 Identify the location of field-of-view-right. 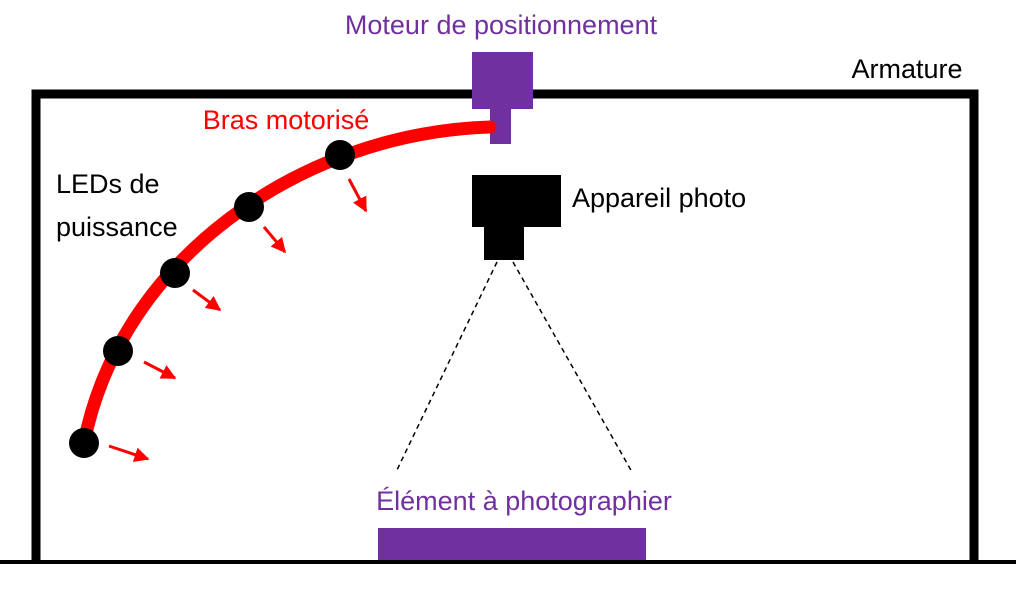
(572, 367).